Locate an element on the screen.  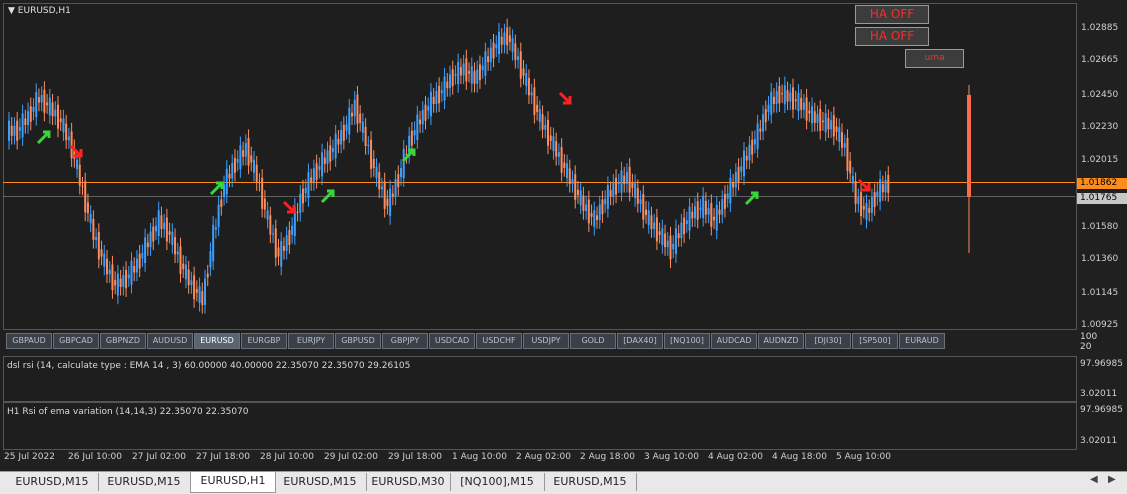
scroll-left-icon: ◀ is located at coordinates (1094, 479).